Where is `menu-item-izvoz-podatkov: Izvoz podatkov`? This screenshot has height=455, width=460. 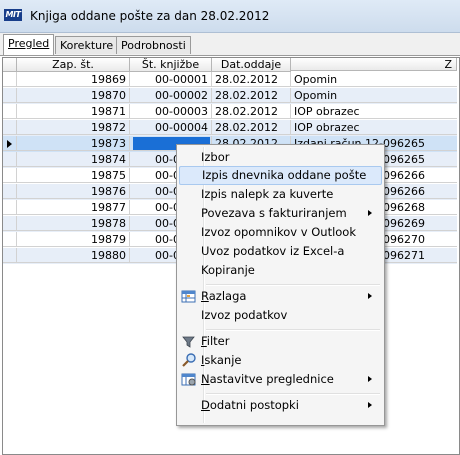
menu-item-izvoz-podatkov: Izvoz podatkov is located at coordinates (279, 315).